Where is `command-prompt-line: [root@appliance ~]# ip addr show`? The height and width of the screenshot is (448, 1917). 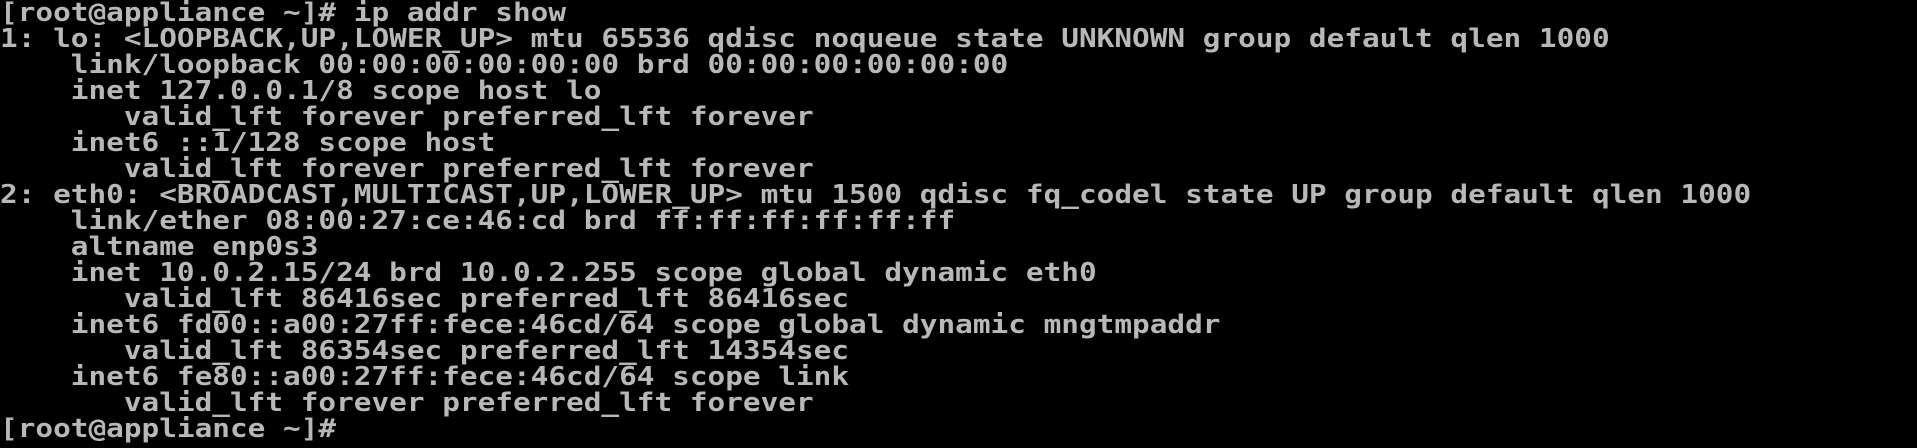
command-prompt-line: [root@appliance ~]# ip addr show is located at coordinates (283, 14).